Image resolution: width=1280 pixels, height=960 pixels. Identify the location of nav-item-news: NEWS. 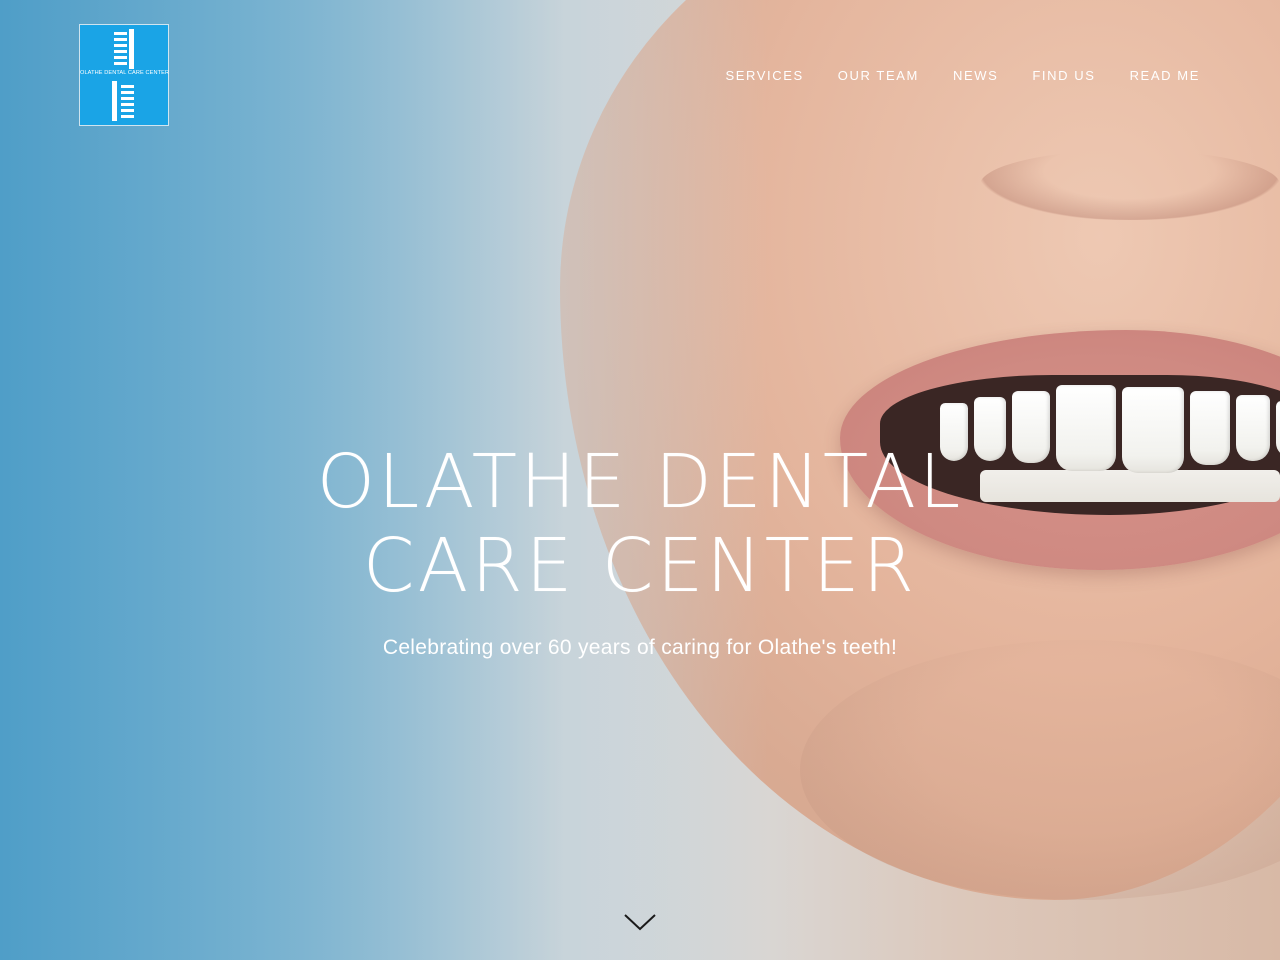
(975, 75).